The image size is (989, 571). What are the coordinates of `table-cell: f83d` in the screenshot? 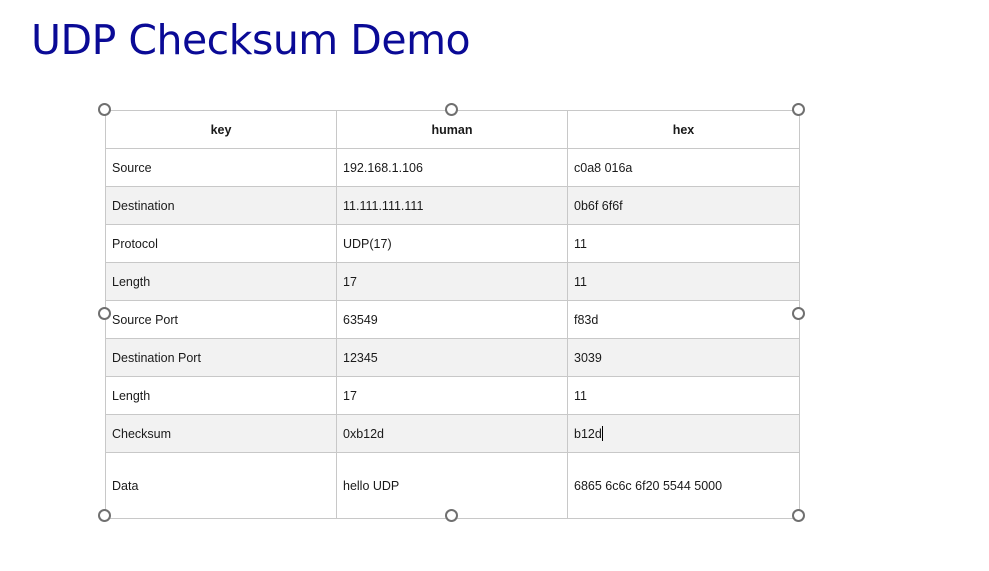 It's located at (683, 319).